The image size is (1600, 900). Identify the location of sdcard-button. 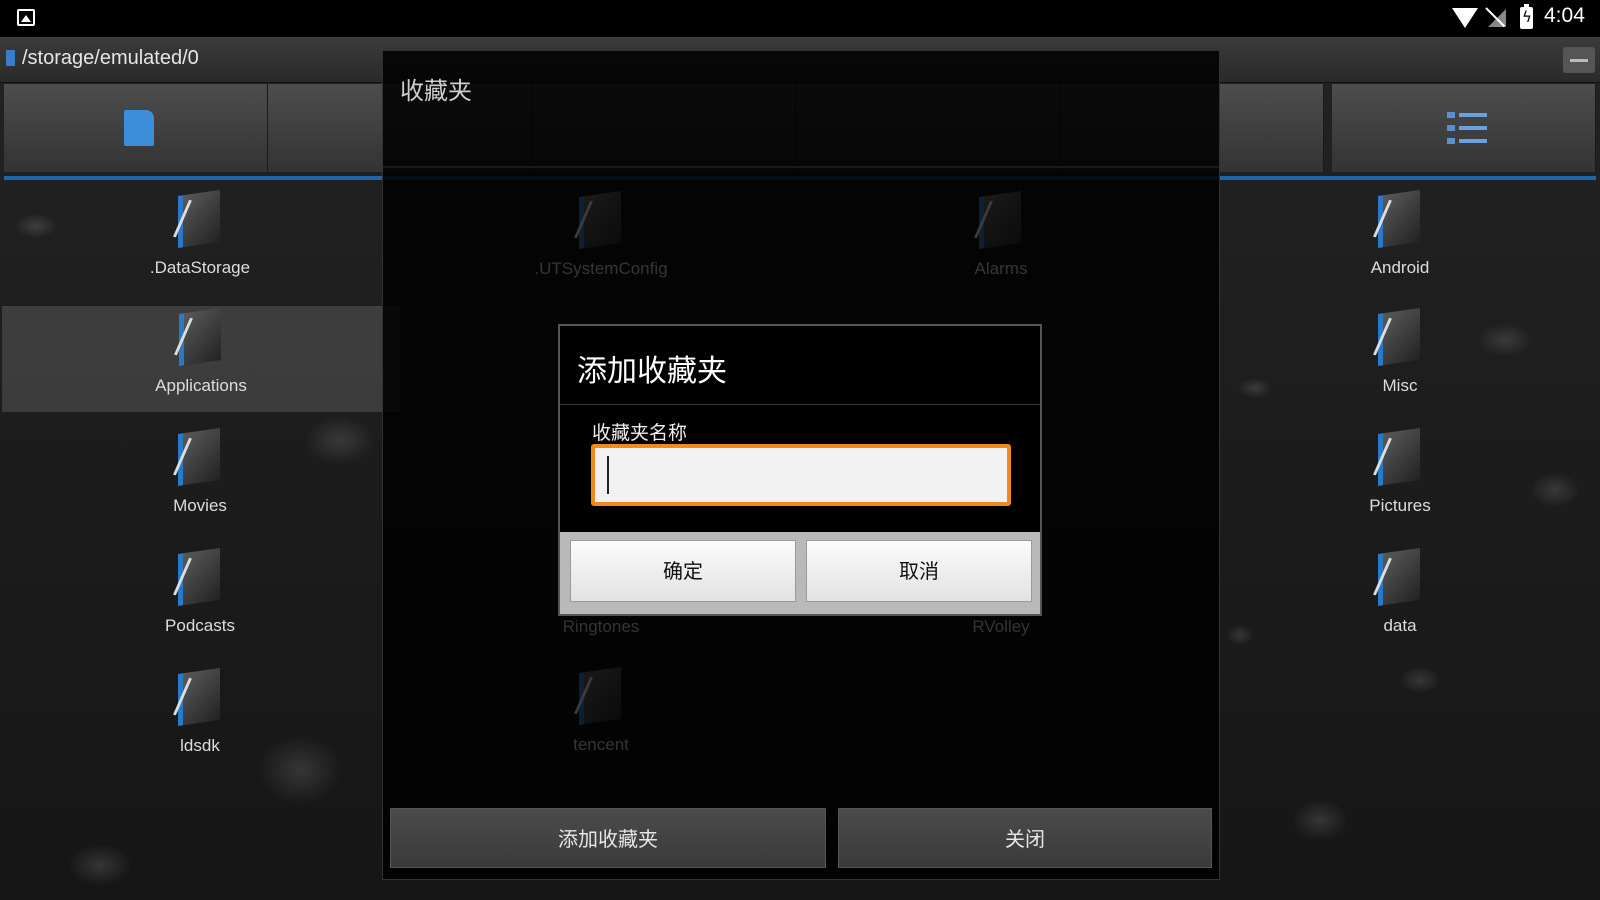
(136, 128).